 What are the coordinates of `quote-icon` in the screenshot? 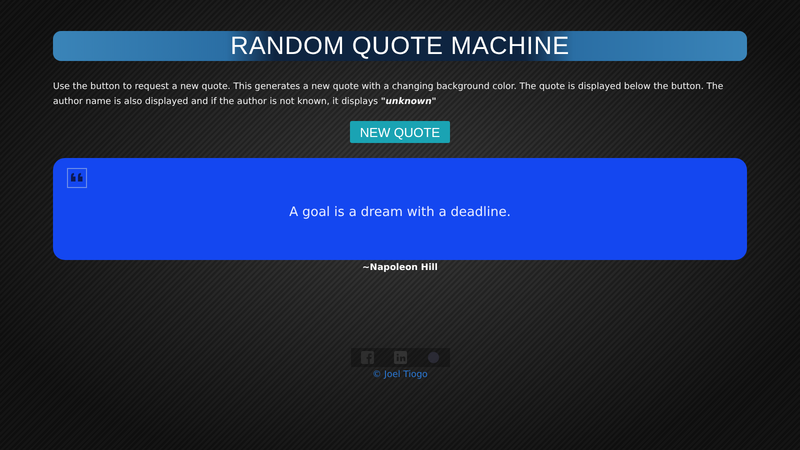 It's located at (77, 178).